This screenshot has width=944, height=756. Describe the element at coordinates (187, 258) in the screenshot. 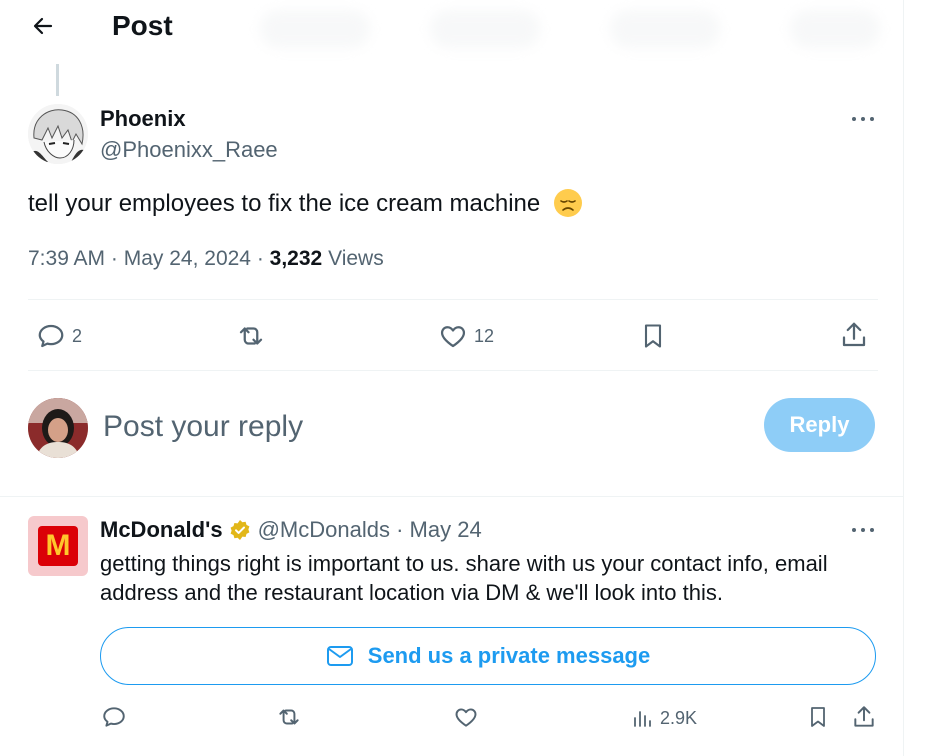

I see `tweet-date: May 24, 2024` at that location.